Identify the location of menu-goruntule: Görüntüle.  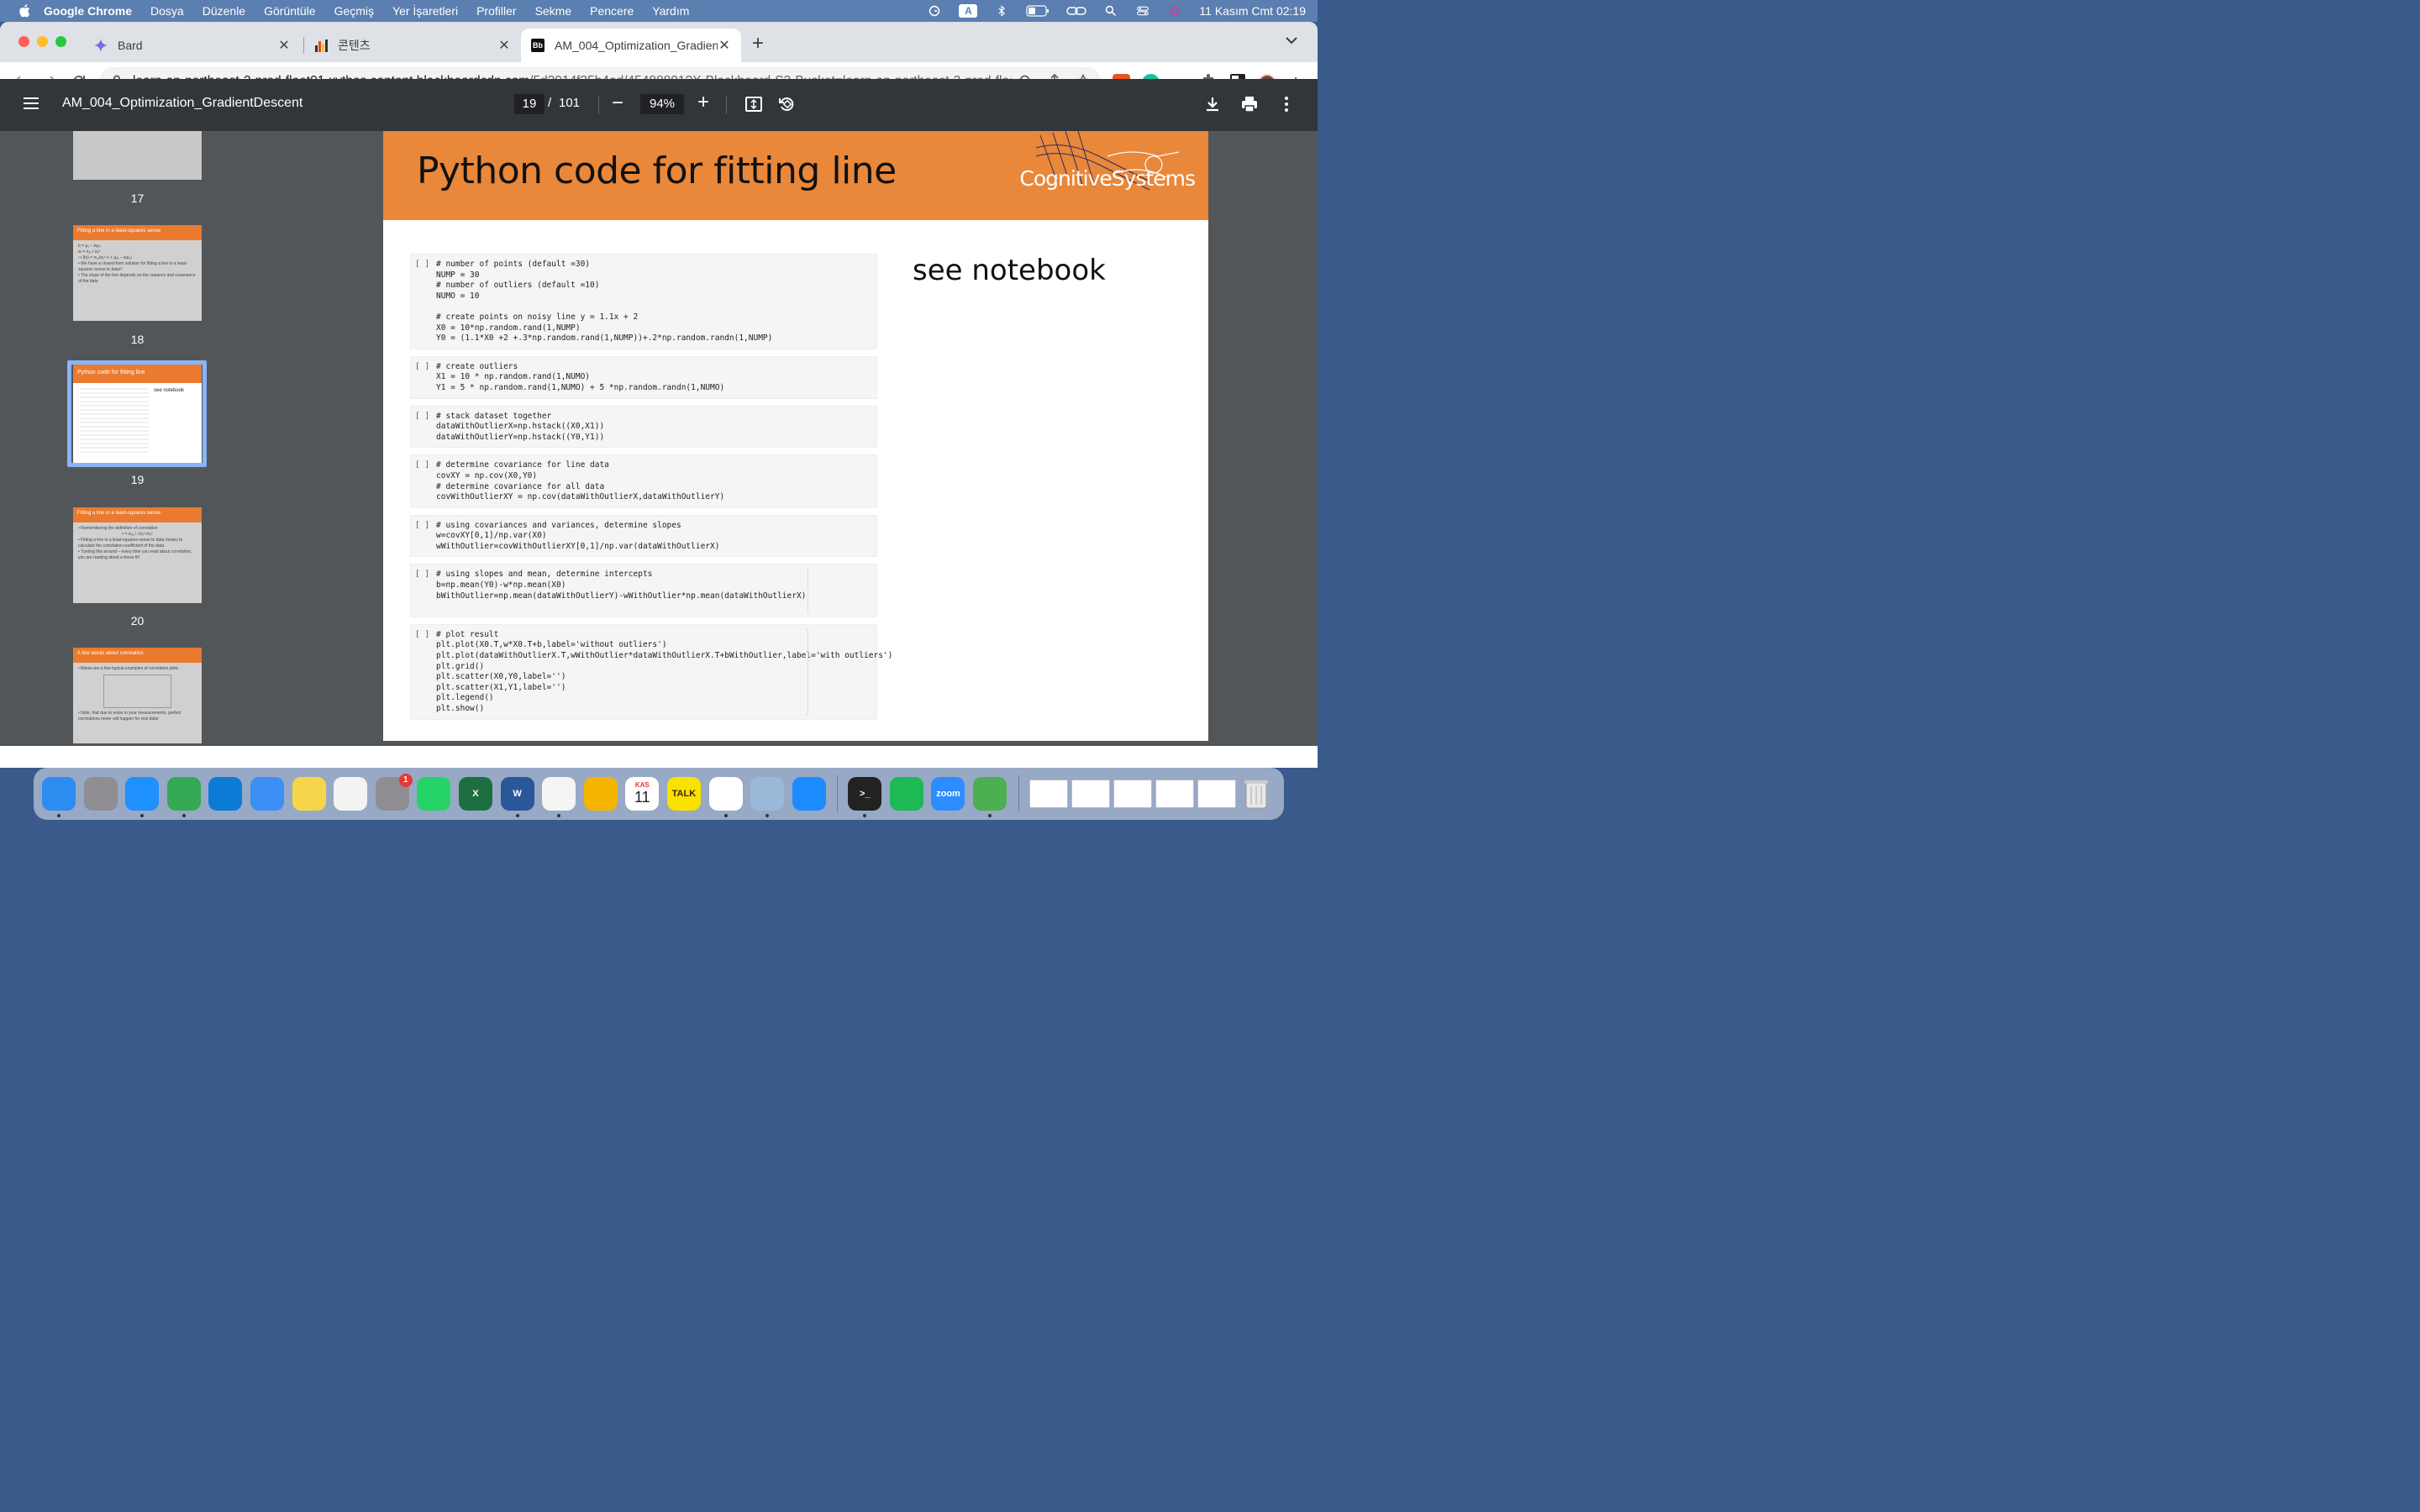
(289, 11).